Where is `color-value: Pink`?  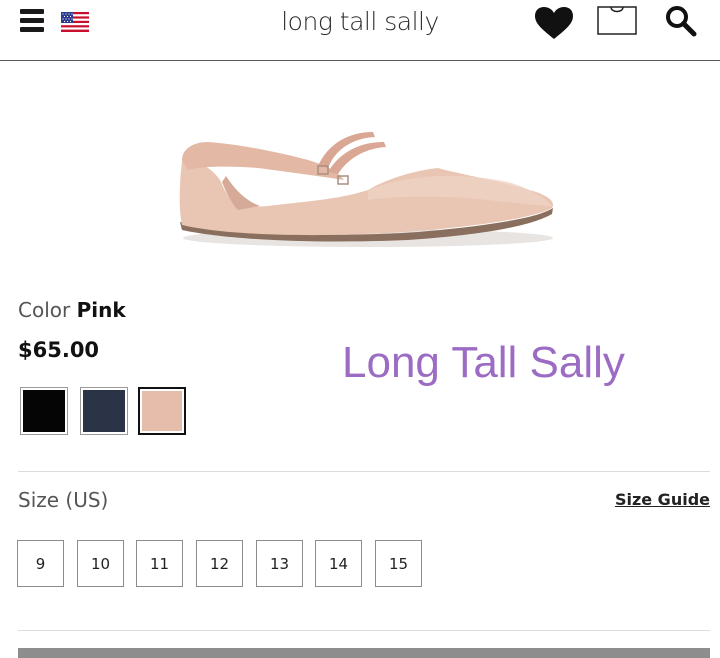
color-value: Pink is located at coordinates (101, 310).